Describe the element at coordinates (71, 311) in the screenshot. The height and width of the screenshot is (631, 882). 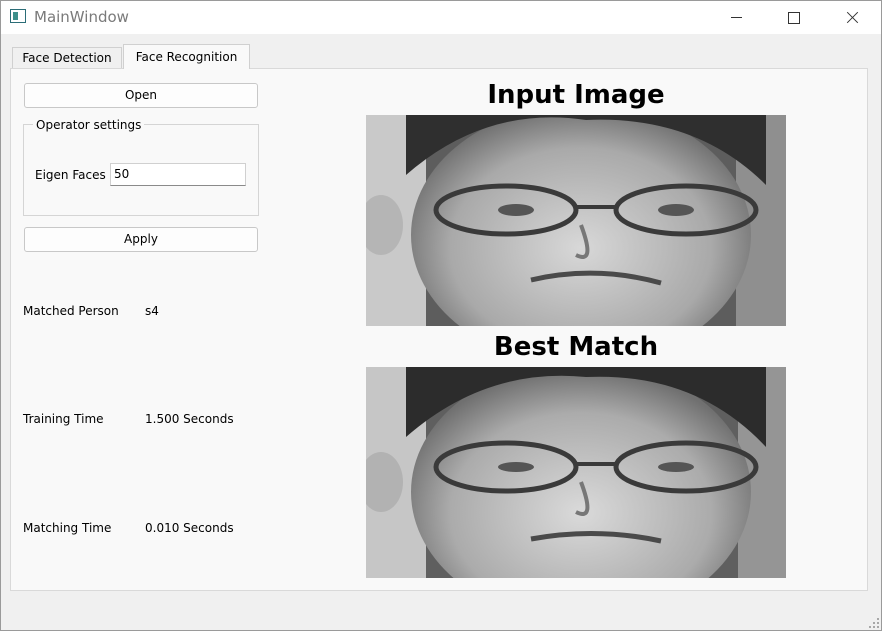
I see `matched-person-label: Matched Person` at that location.